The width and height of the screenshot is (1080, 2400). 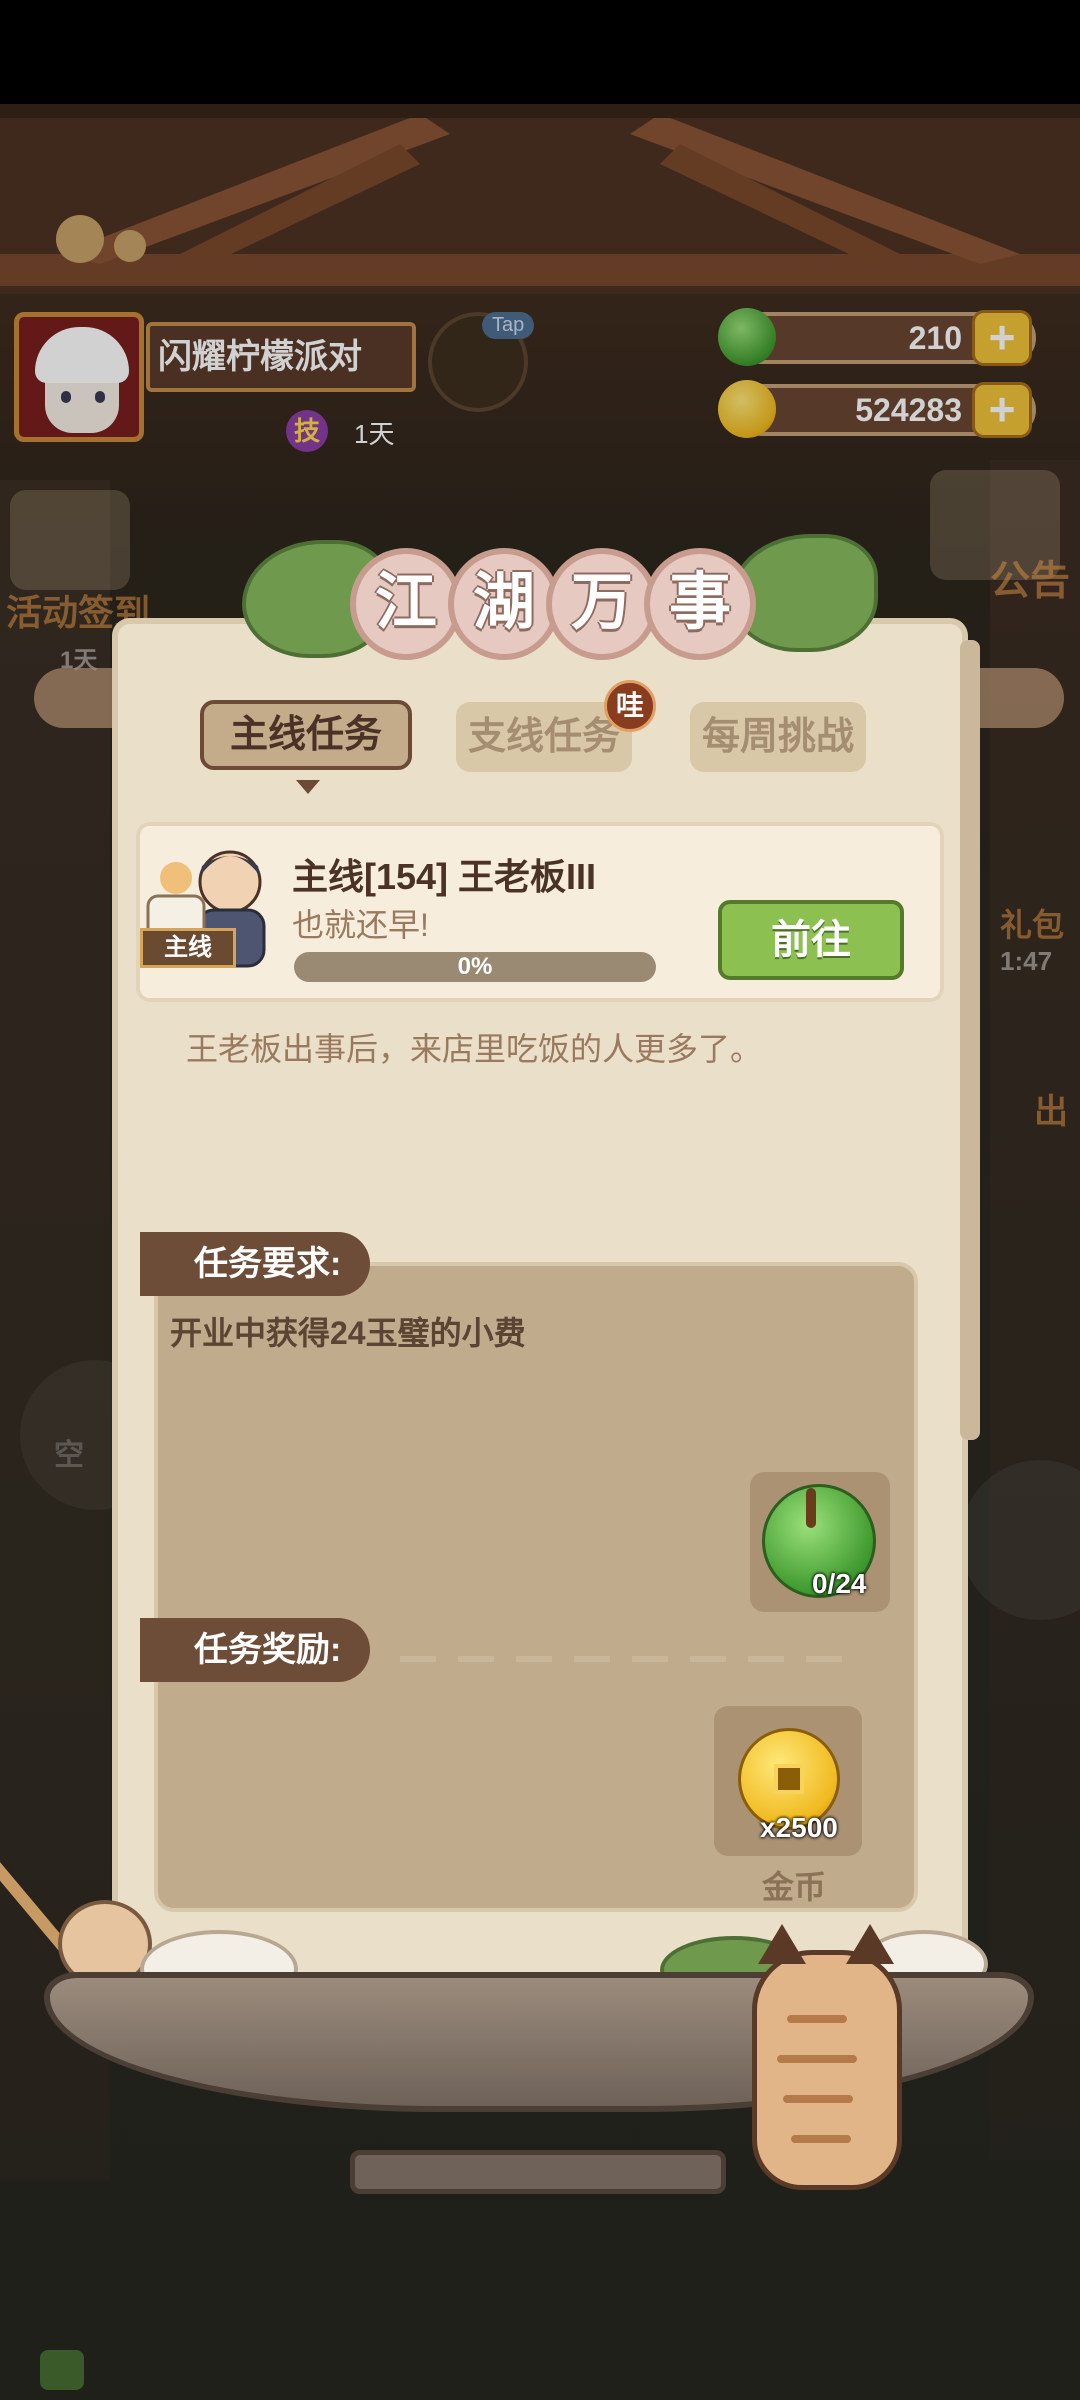 I want to click on requirements-header: 任务要求:, so click(x=255, y=1264).